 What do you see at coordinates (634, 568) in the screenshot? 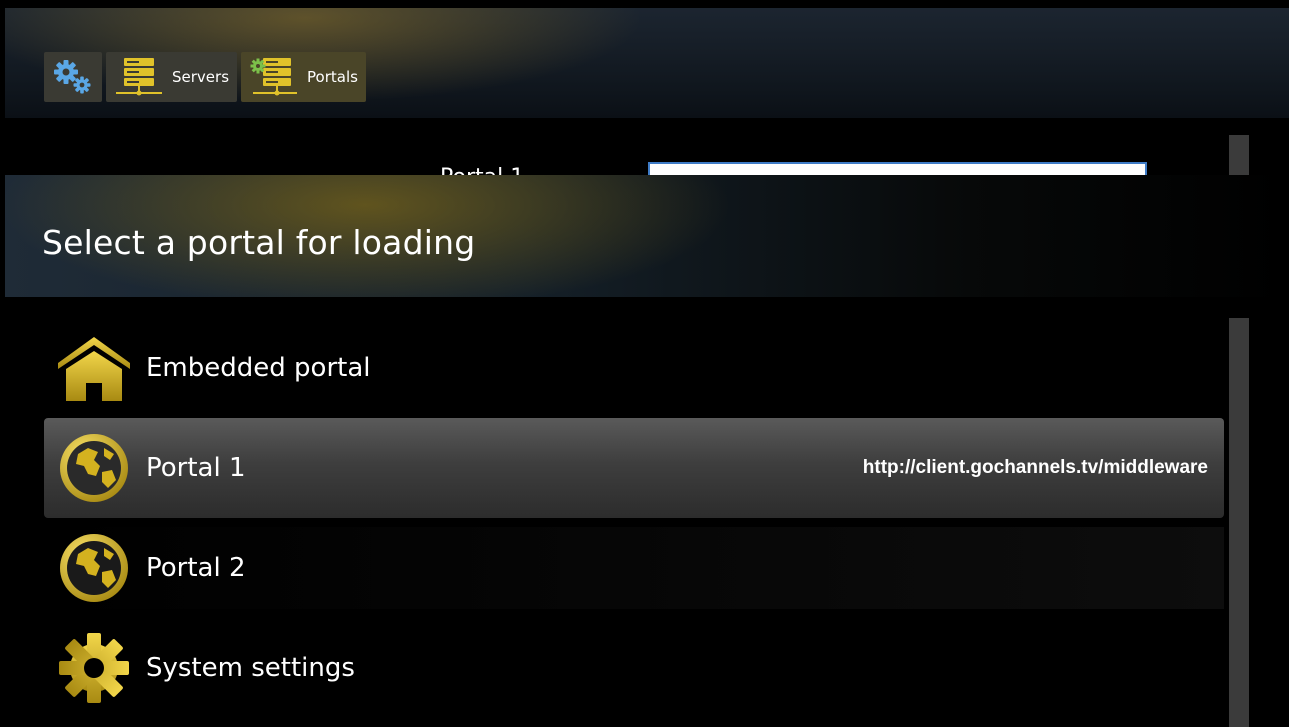
I see `list-item-portal-2: Portal 2` at bounding box center [634, 568].